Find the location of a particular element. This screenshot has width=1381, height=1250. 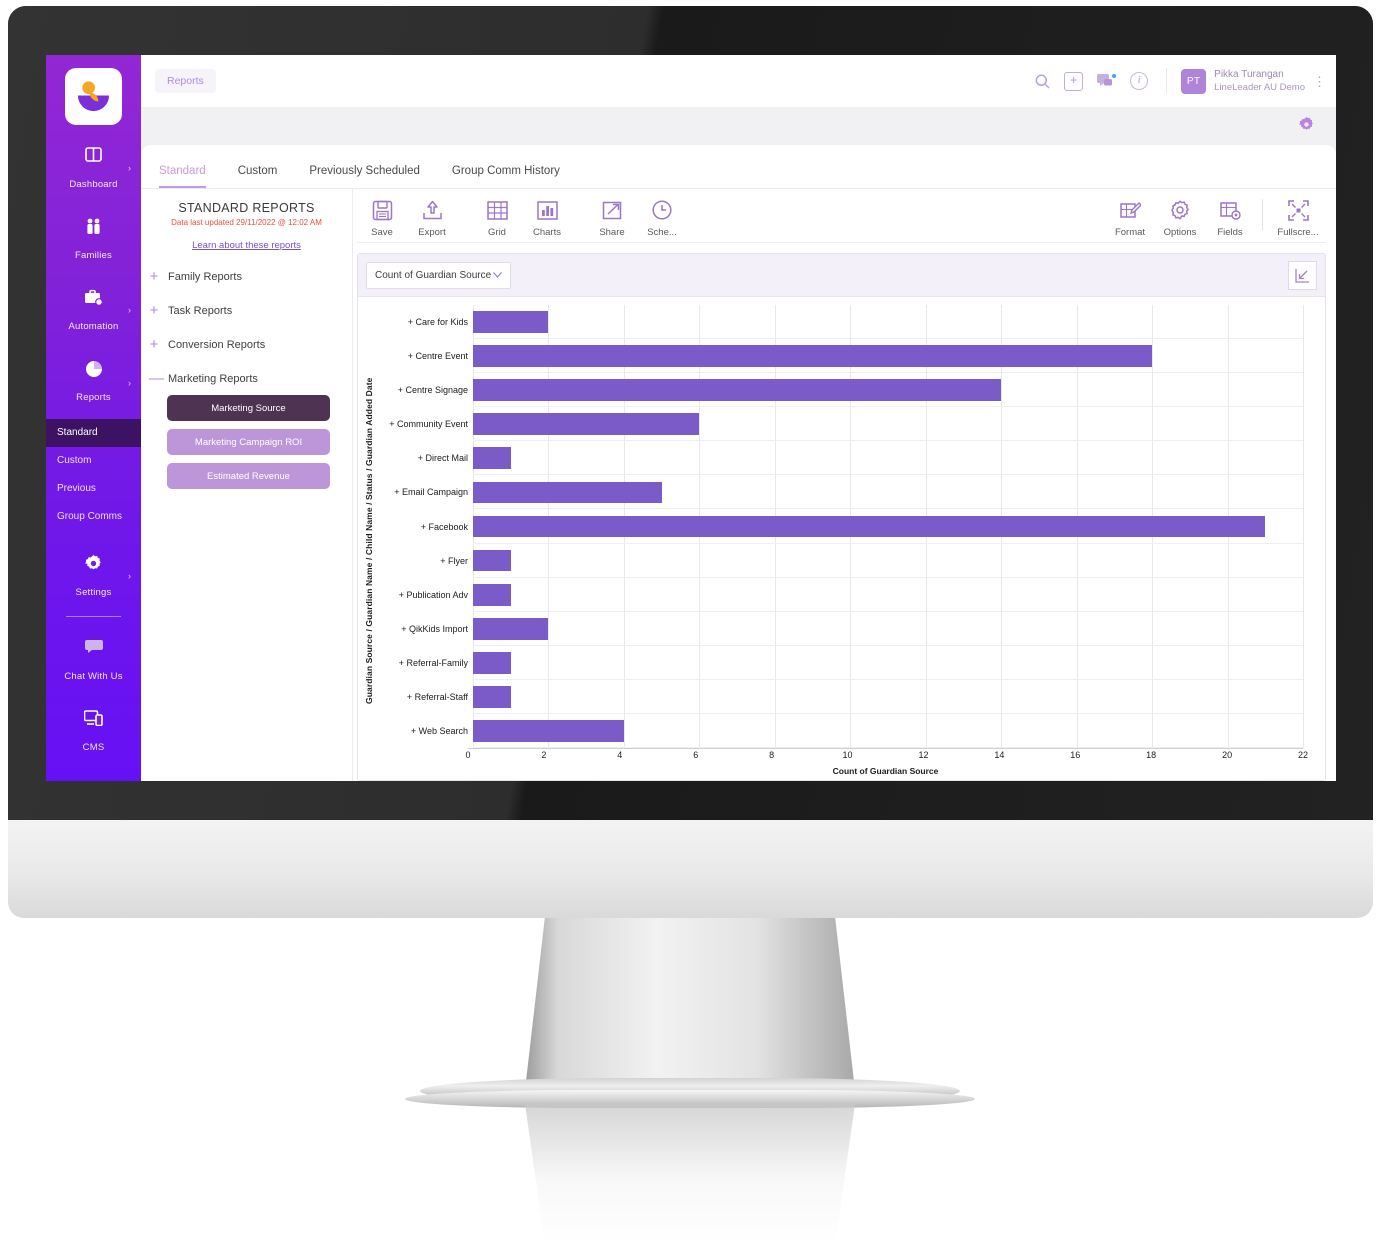

breadcrumb: Reports is located at coordinates (185, 81).